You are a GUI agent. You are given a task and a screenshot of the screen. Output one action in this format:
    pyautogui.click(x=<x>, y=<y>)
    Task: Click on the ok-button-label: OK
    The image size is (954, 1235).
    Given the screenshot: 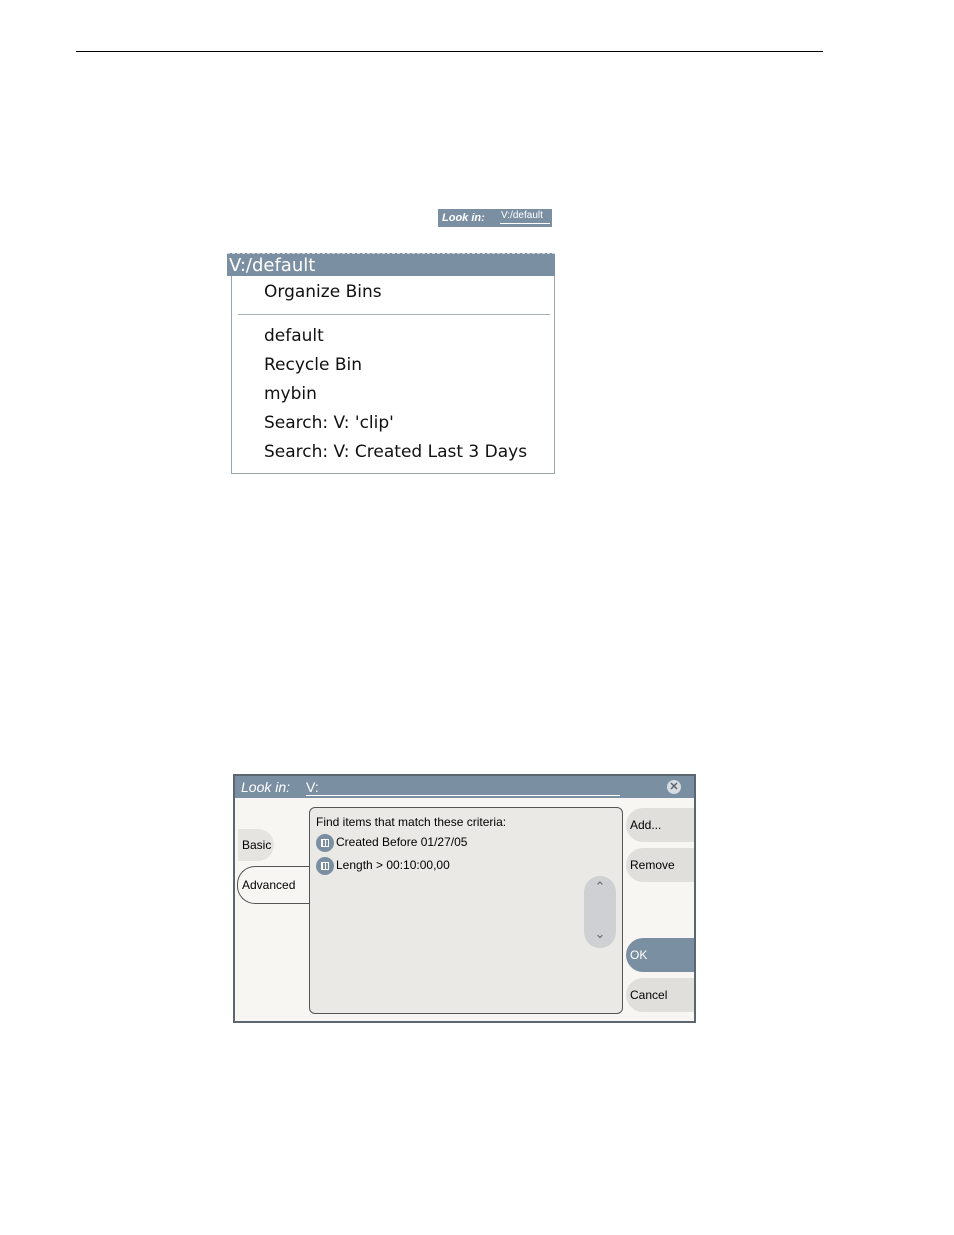 What is the action you would take?
    pyautogui.click(x=639, y=955)
    